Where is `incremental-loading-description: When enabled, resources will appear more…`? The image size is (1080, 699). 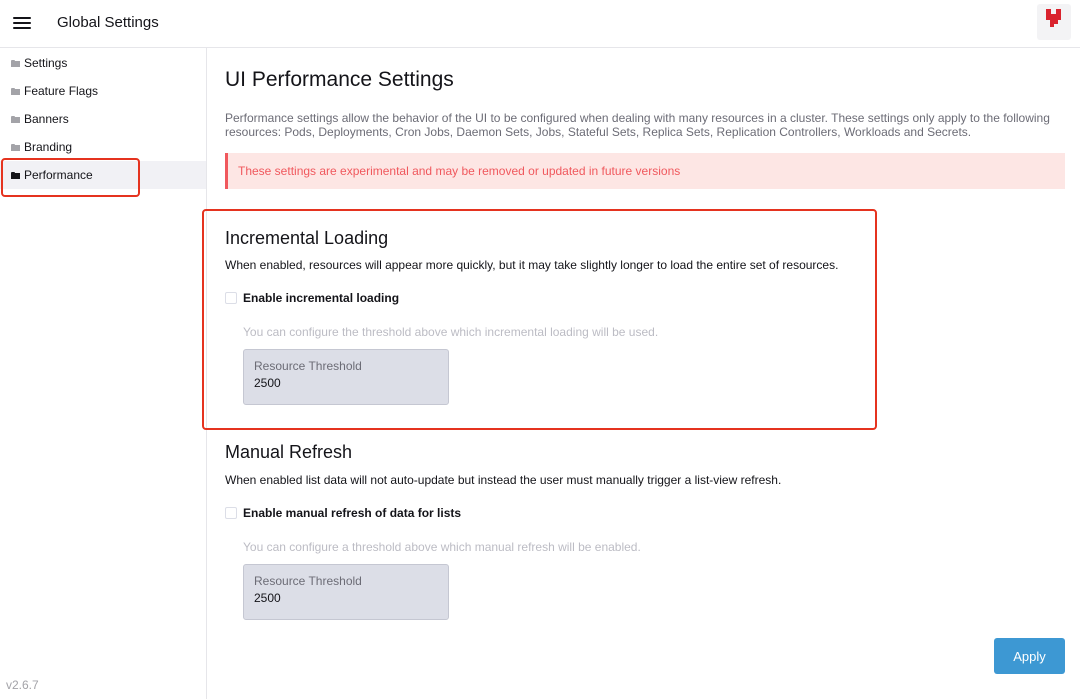
incremental-loading-description: When enabled, resources will appear more… is located at coordinates (532, 265).